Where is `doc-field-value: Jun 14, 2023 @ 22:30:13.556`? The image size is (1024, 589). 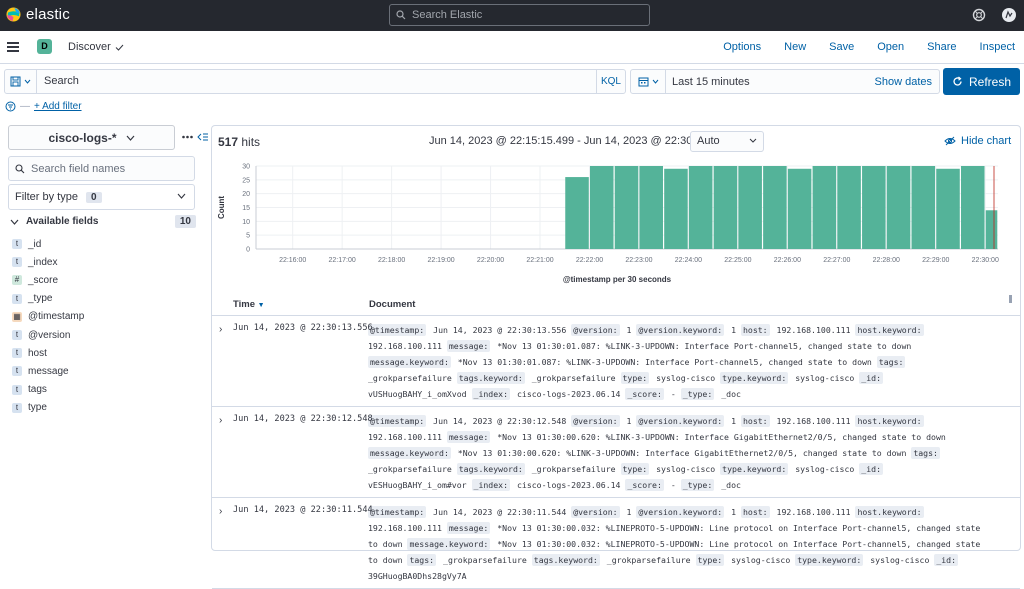 doc-field-value: Jun 14, 2023 @ 22:30:13.556 is located at coordinates (500, 330).